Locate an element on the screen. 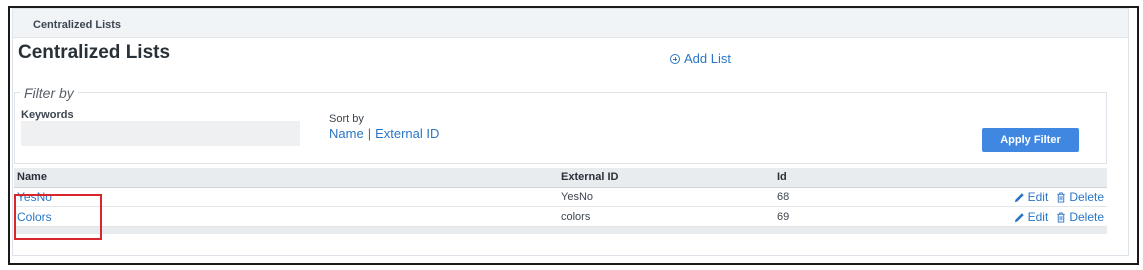 Image resolution: width=1143 pixels, height=270 pixels. add-list-link: Add List is located at coordinates (700, 58).